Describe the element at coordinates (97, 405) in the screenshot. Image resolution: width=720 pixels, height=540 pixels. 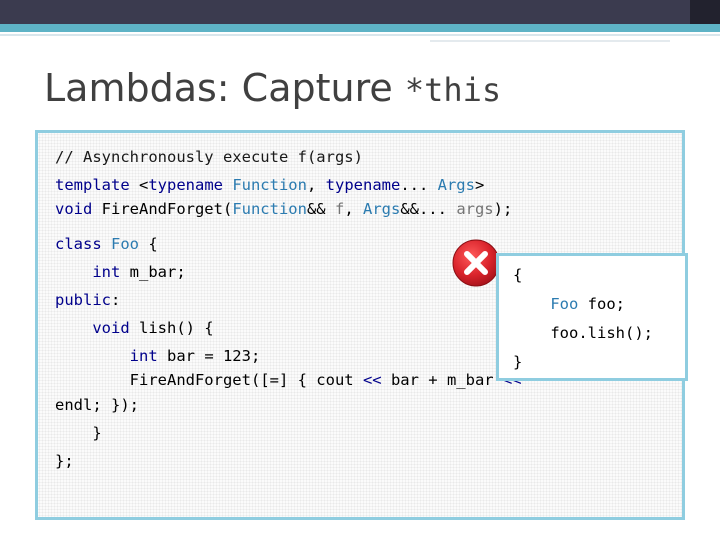
I see `code-text: endl; });` at that location.